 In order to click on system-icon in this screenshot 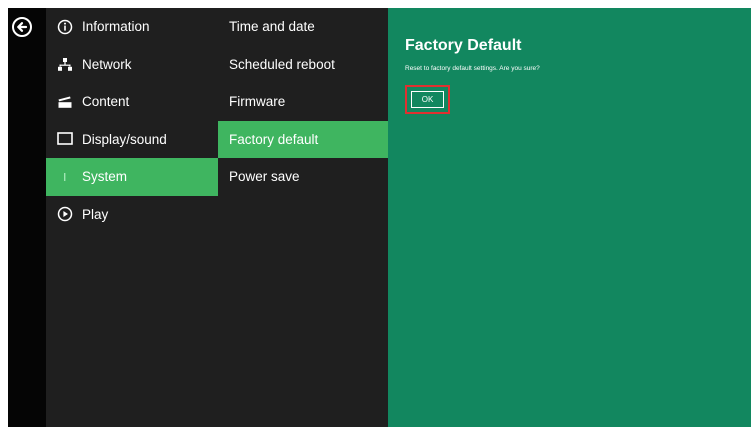, I will do `click(65, 177)`.